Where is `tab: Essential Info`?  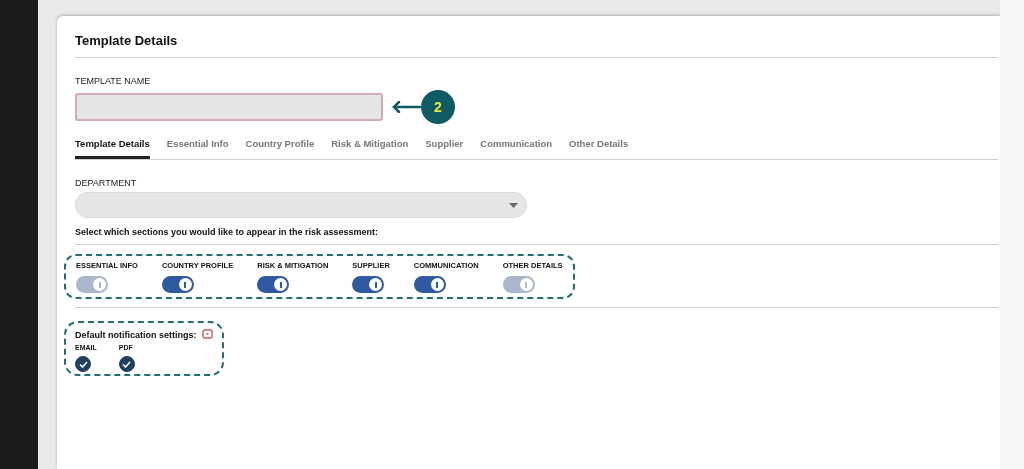 tab: Essential Info is located at coordinates (197, 147).